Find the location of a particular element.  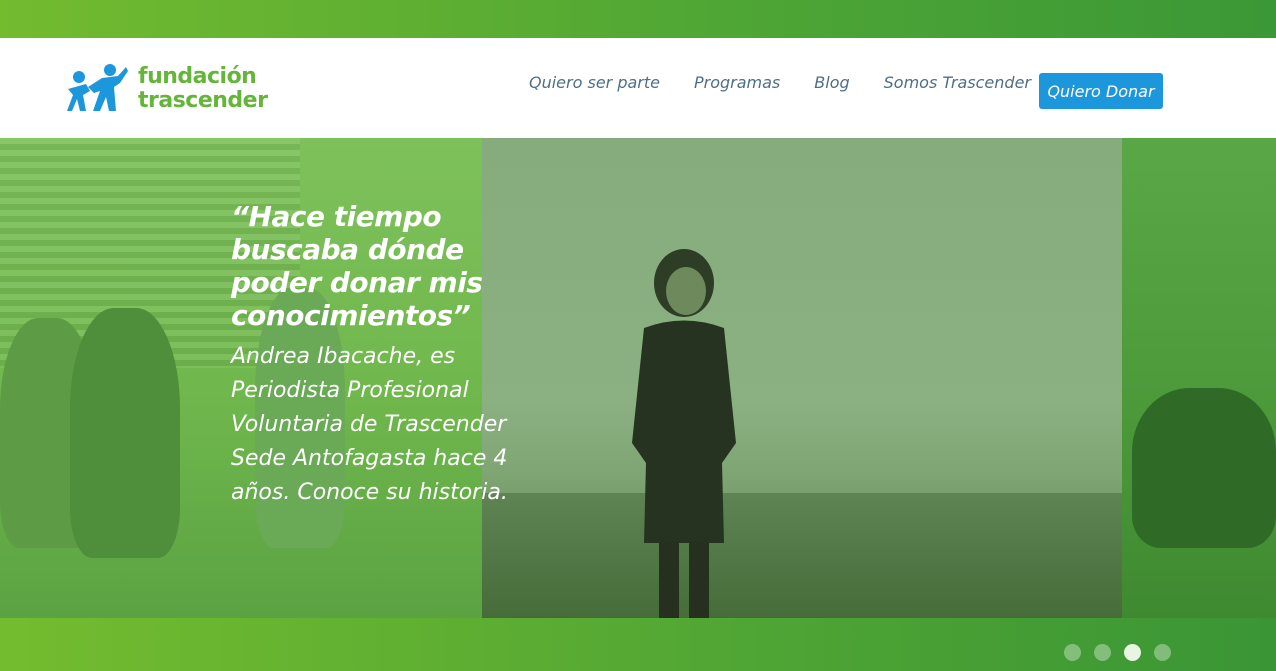

logo-text: fundación trascender is located at coordinates (203, 88).